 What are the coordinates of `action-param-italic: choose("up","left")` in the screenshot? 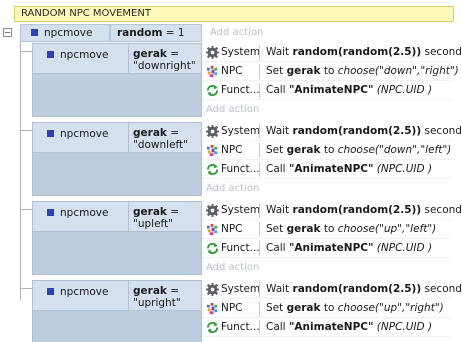 It's located at (387, 229).